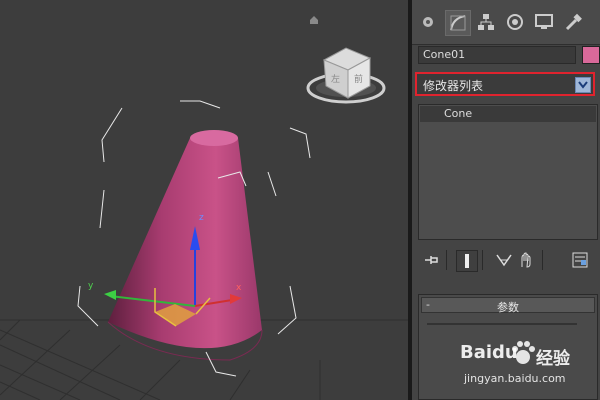  What do you see at coordinates (314, 20) in the screenshot?
I see `home-icon` at bounding box center [314, 20].